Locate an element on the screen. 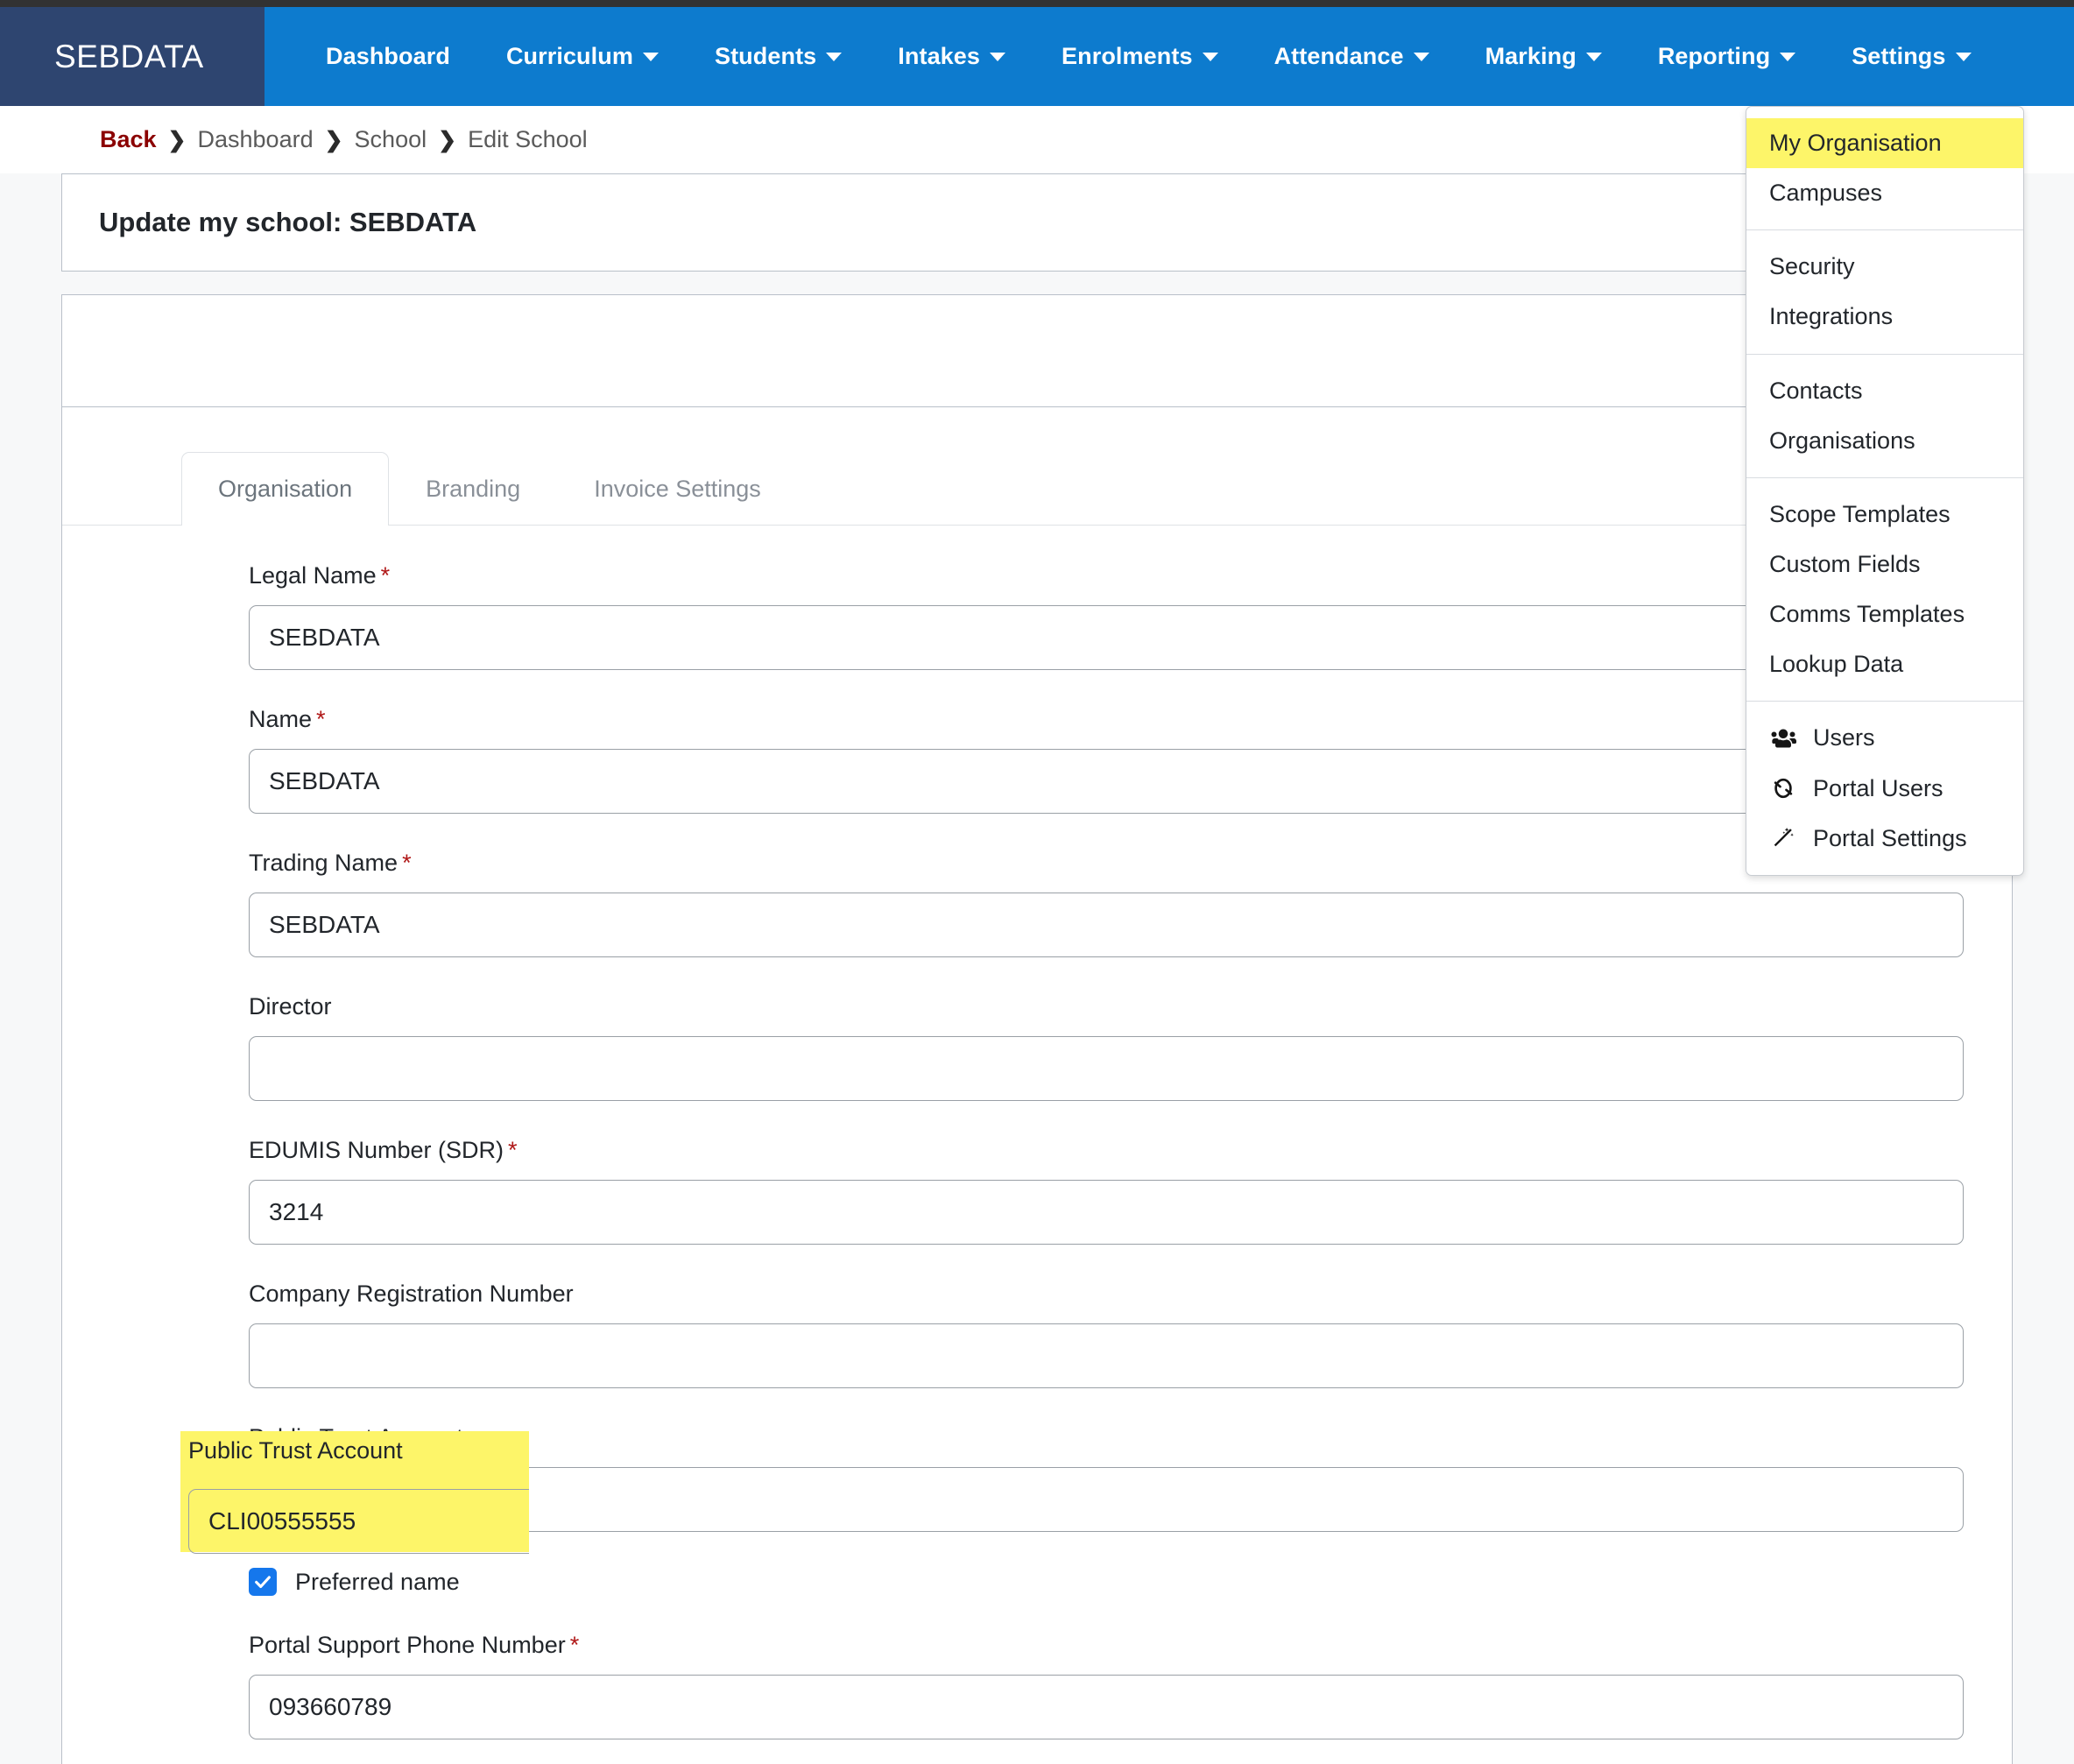 The width and height of the screenshot is (2074, 1764). input-trading-name: SEBDATA is located at coordinates (1106, 925).